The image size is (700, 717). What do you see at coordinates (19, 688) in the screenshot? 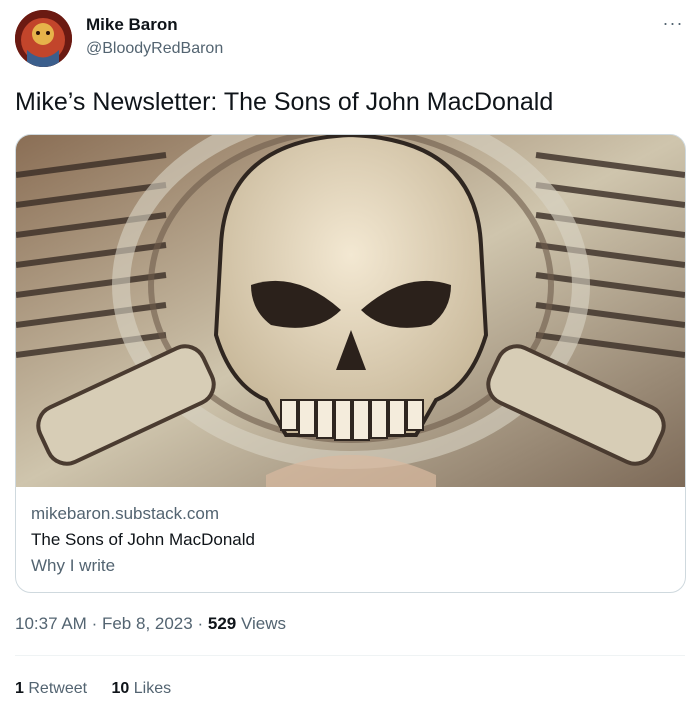
I see `retweets-count: 1` at bounding box center [19, 688].